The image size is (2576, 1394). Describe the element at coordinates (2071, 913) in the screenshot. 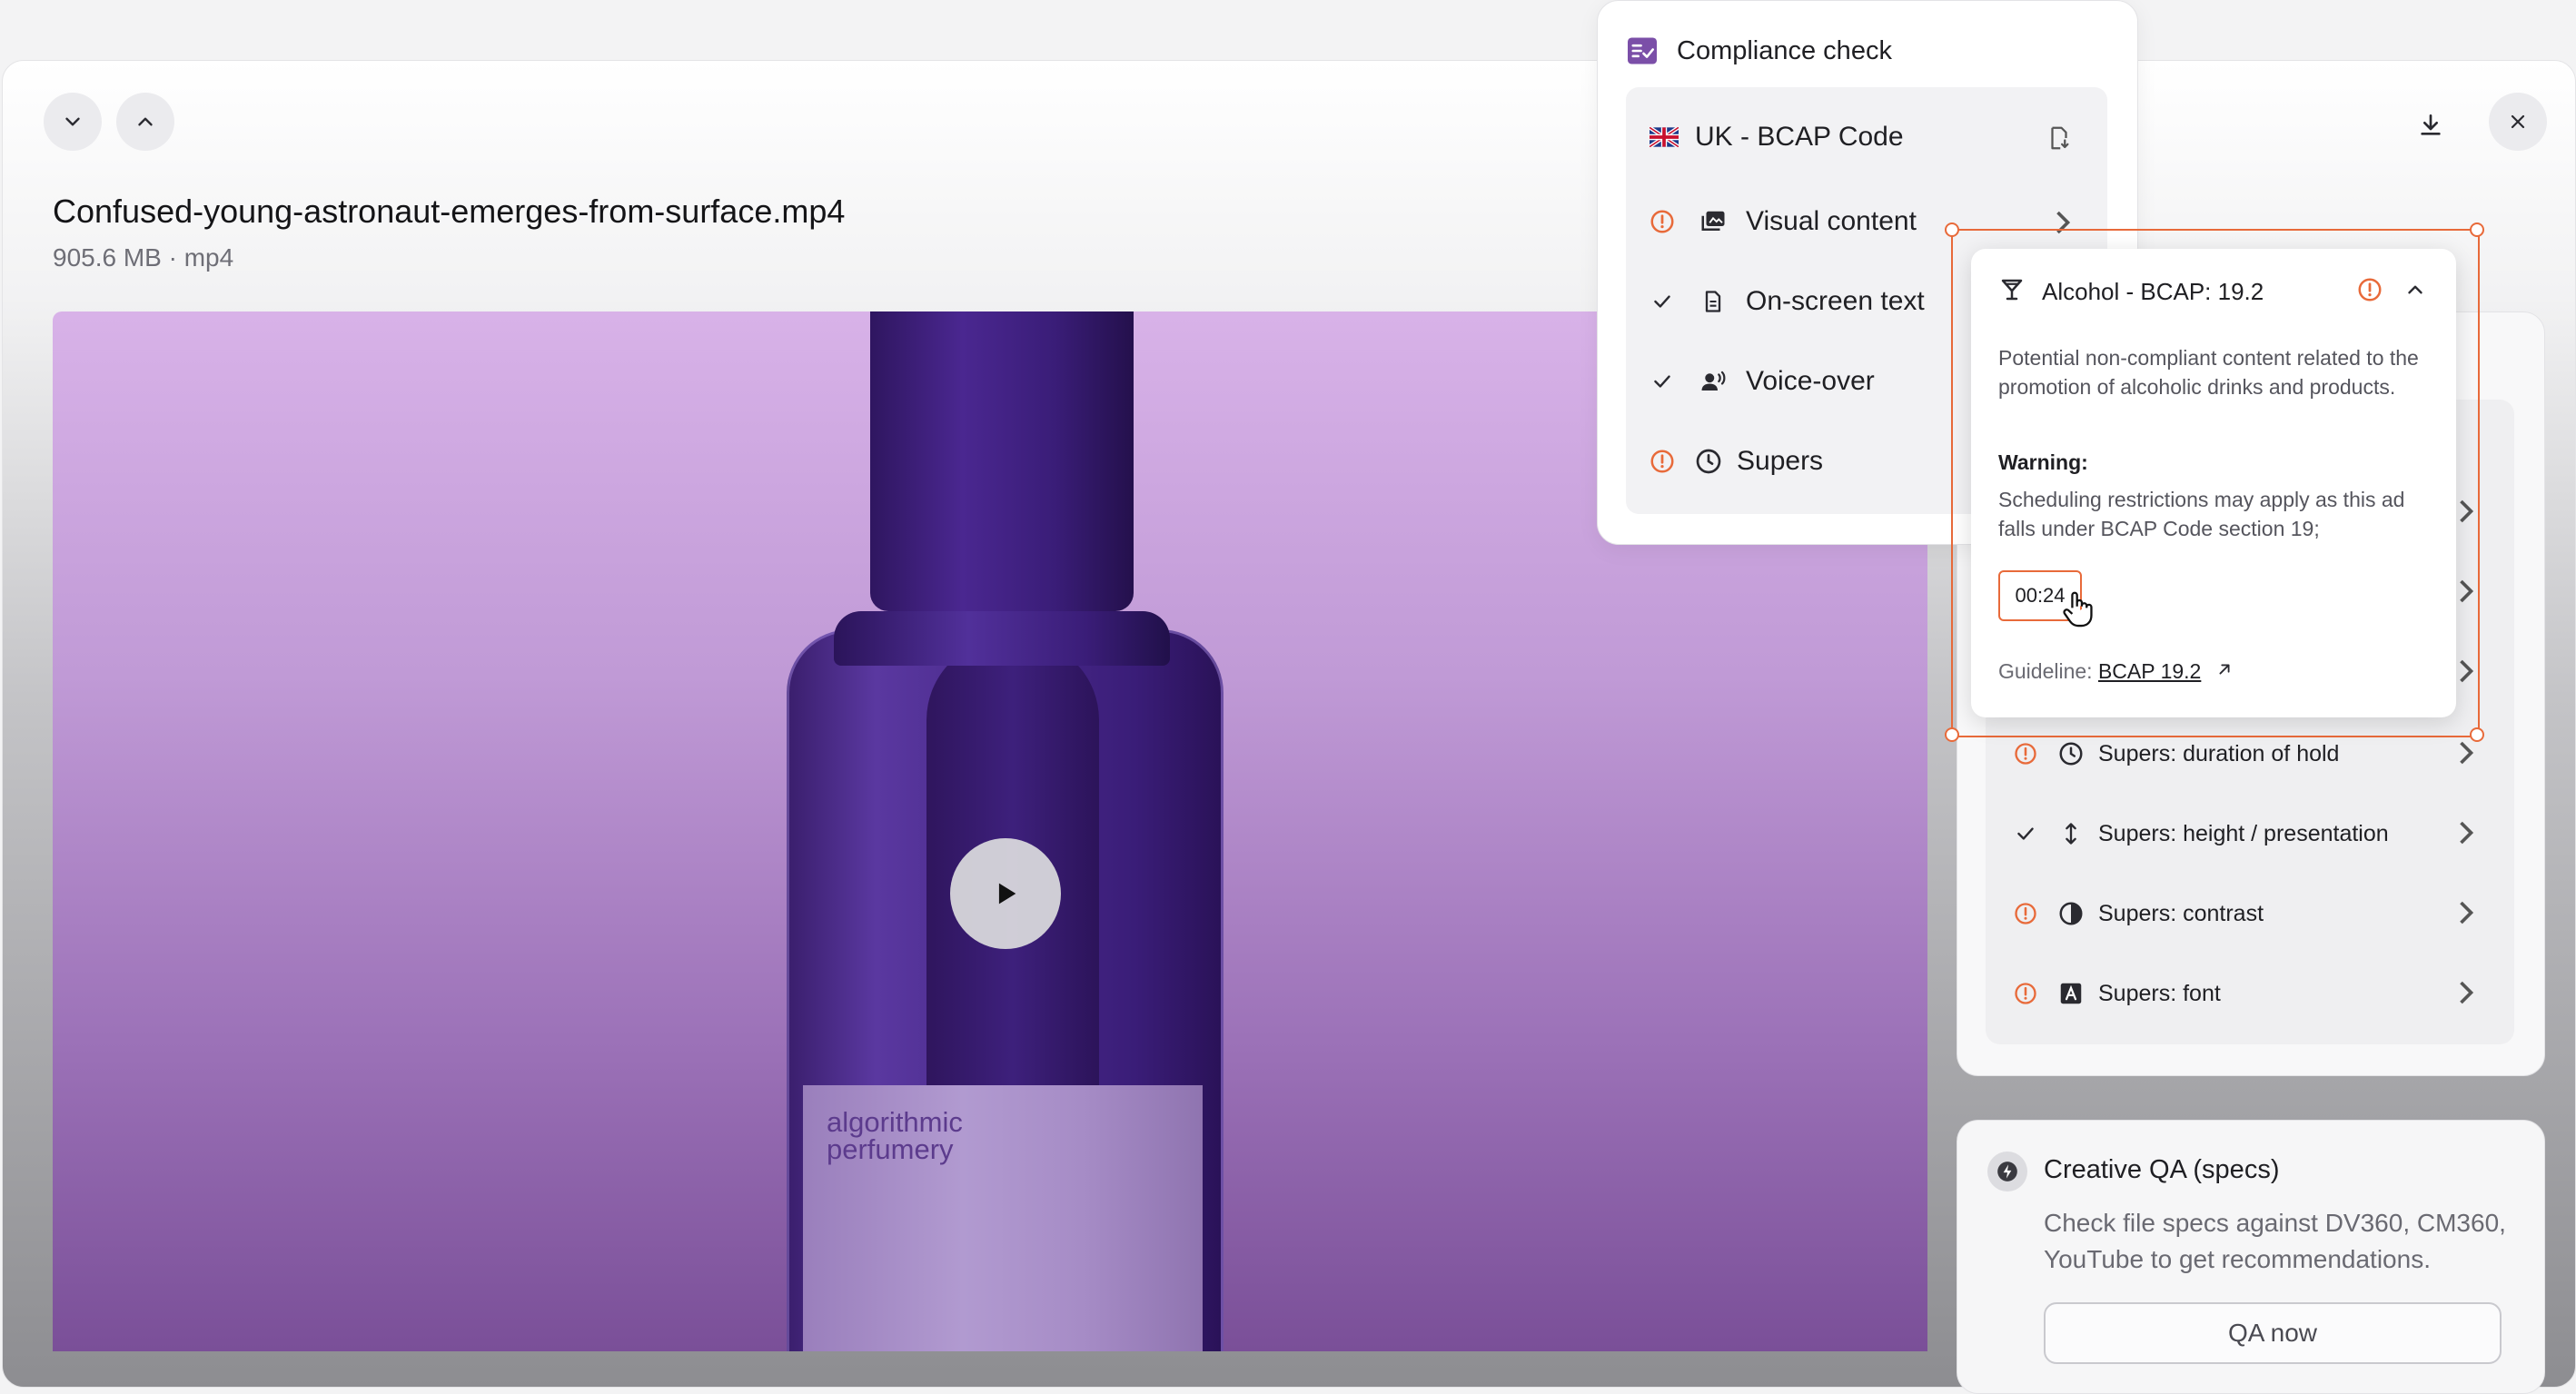

I see `contrast-icon` at that location.